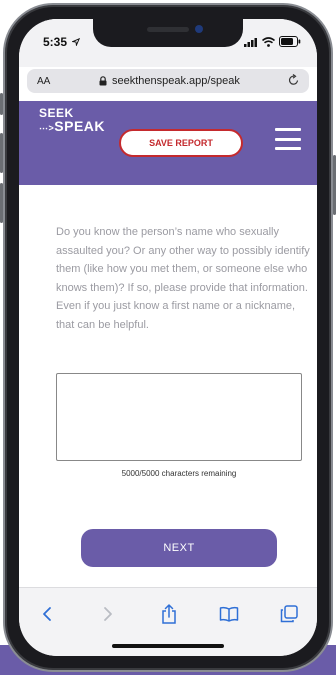  What do you see at coordinates (79, 126) in the screenshot?
I see `logo-line-speak: SPEAK` at bounding box center [79, 126].